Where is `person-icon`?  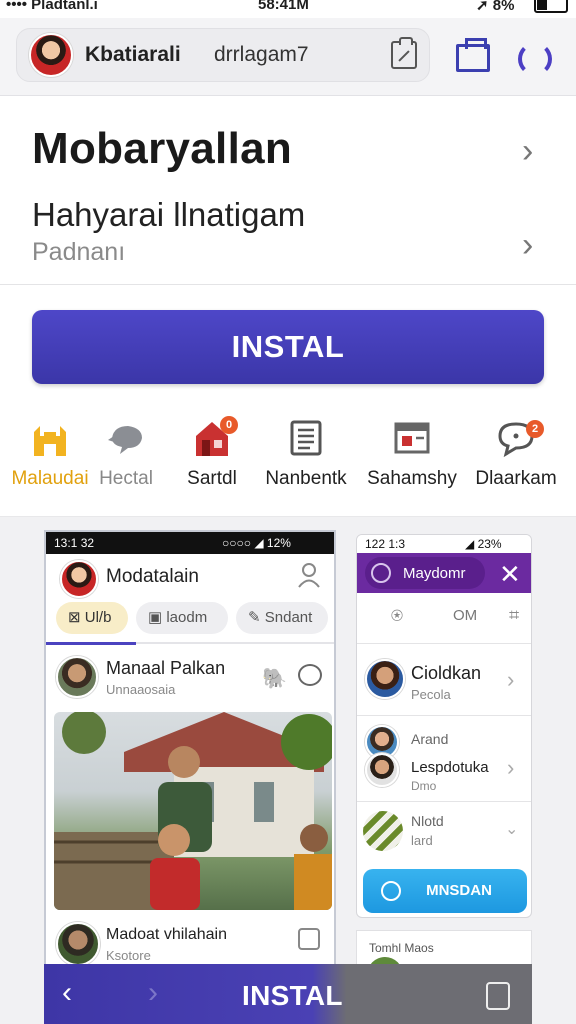 person-icon is located at coordinates (309, 575).